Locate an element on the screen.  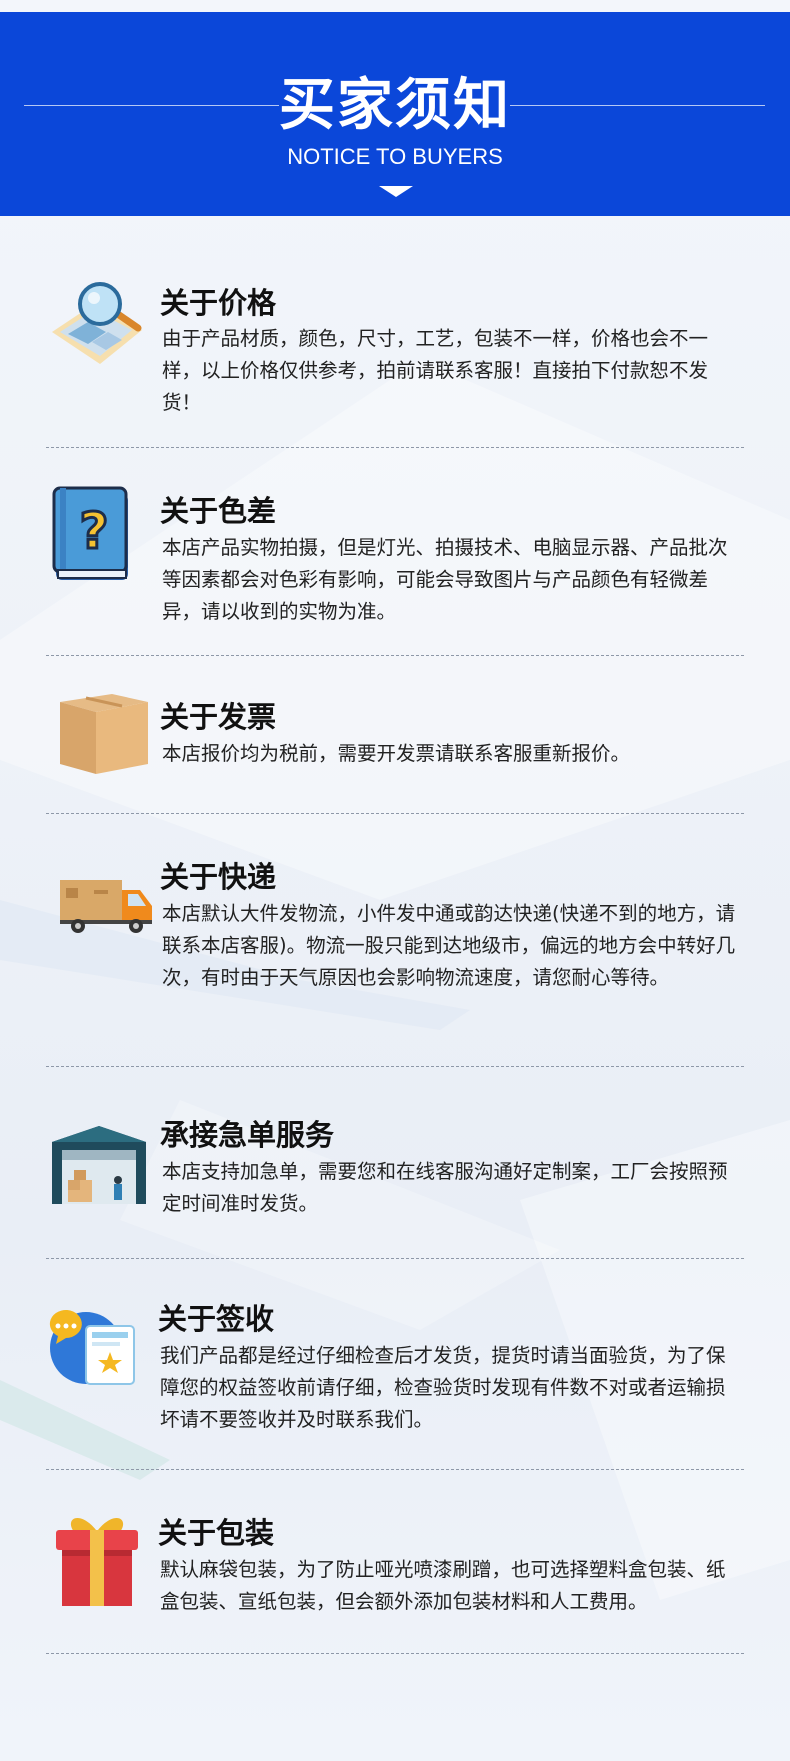
section-title: 关于价格 is located at coordinates (218, 303).